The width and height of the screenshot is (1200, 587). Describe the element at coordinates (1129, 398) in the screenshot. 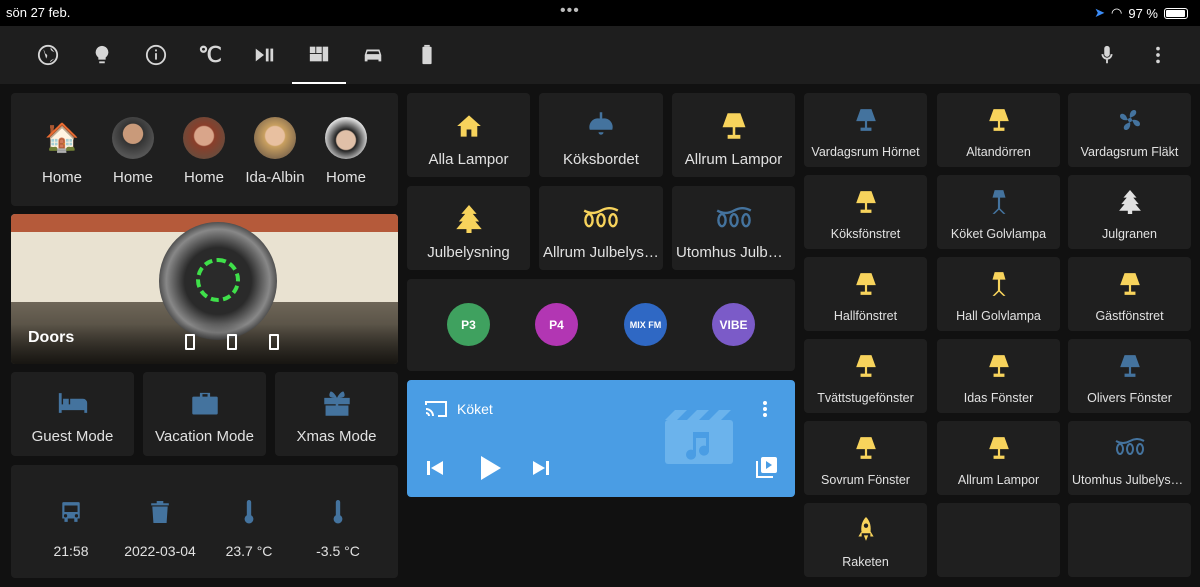

I see `light-label: Olivers Fönster` at that location.